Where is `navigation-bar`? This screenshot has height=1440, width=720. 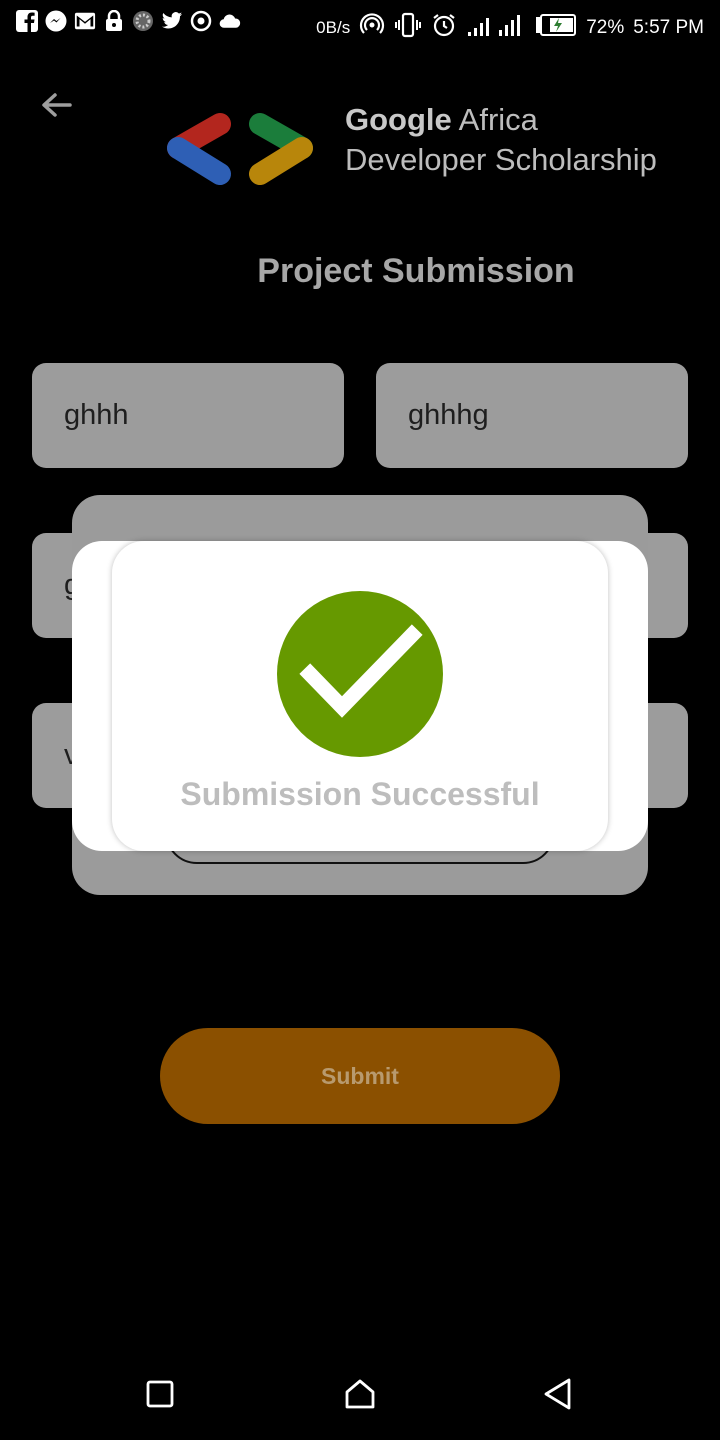 navigation-bar is located at coordinates (360, 1395).